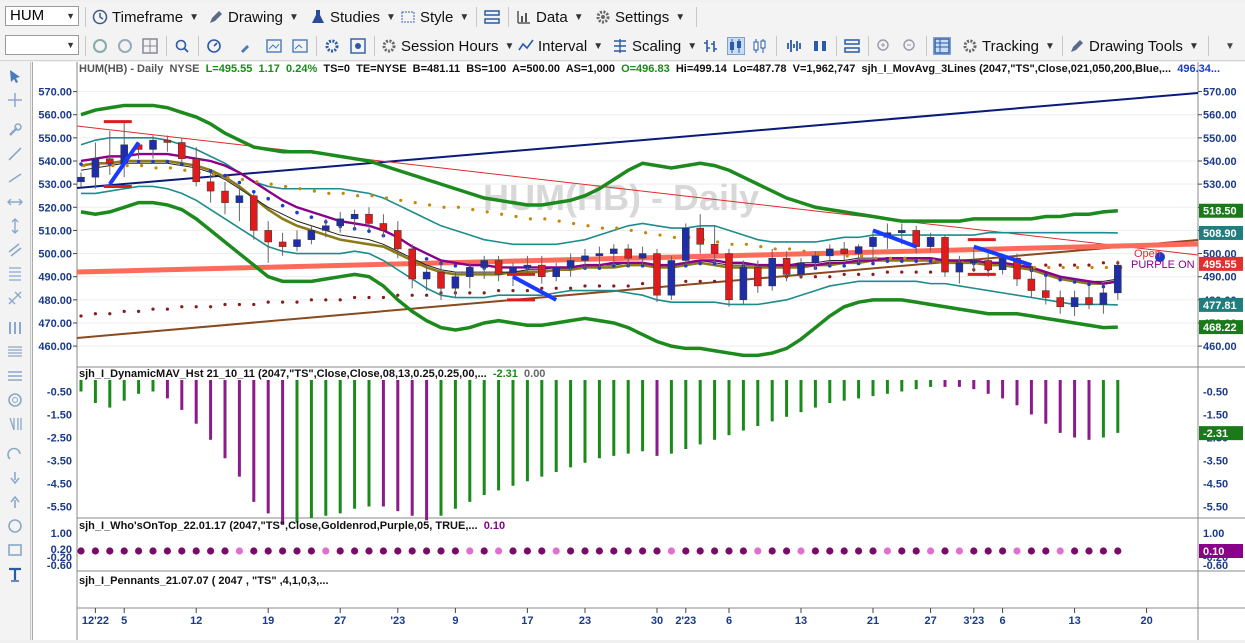 Image resolution: width=1245 pixels, height=643 pixels. Describe the element at coordinates (820, 46) in the screenshot. I see `bars-icon` at that location.